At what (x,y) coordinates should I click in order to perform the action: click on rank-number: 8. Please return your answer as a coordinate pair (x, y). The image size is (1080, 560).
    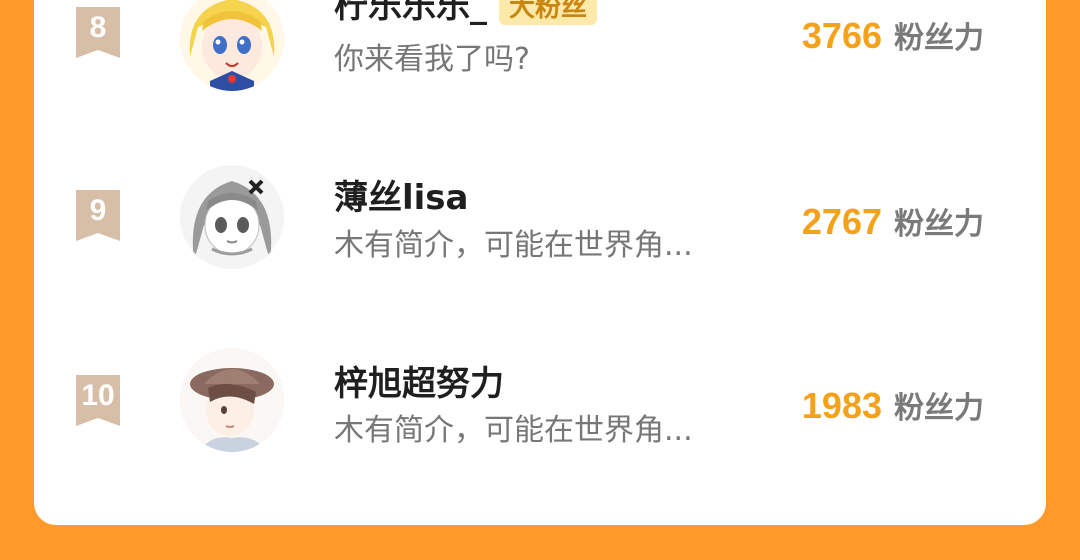
    Looking at the image, I should click on (98, 27).